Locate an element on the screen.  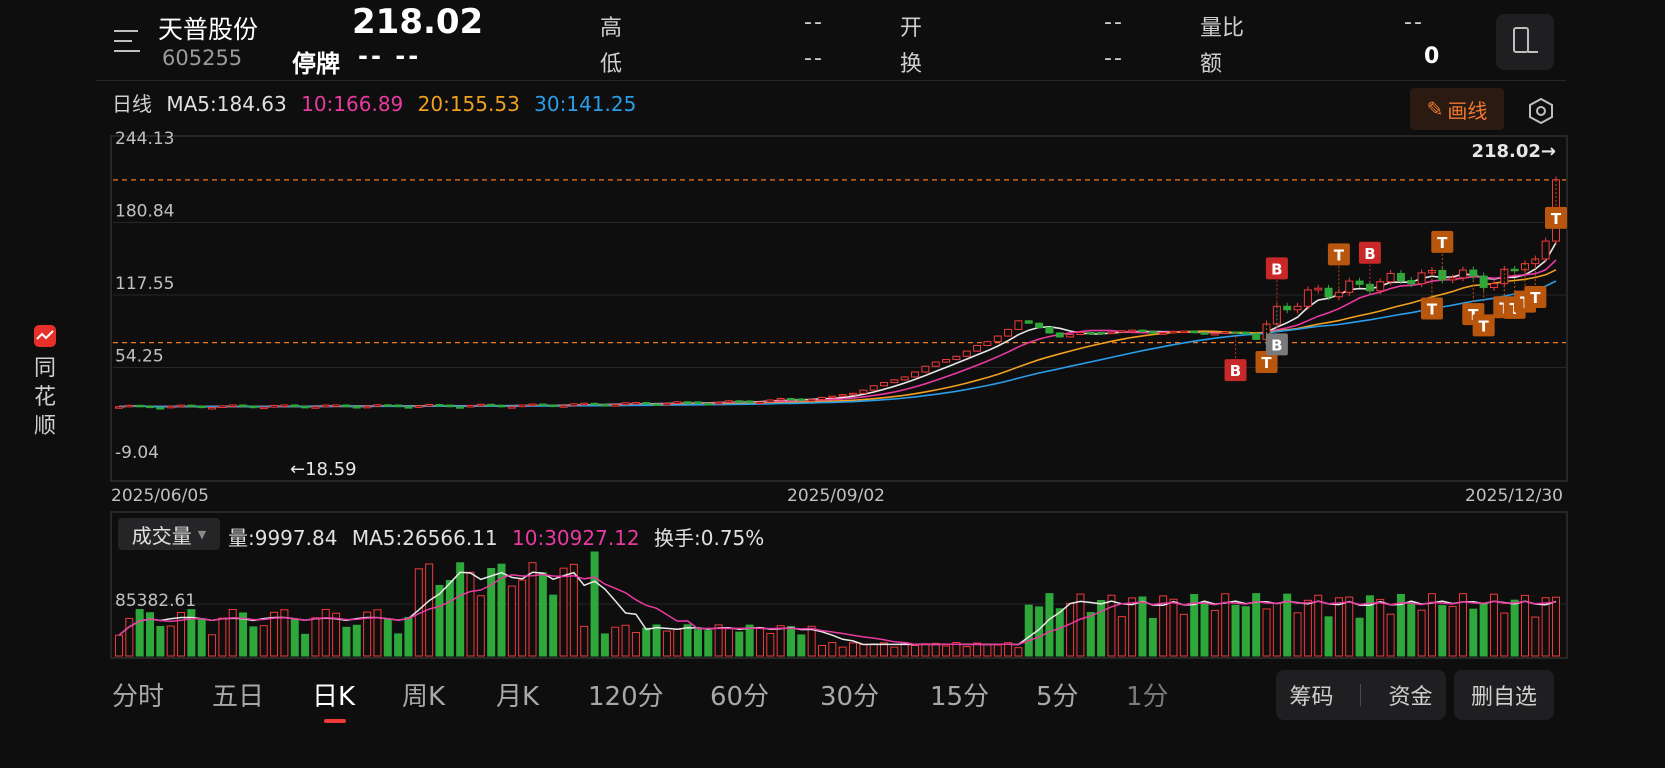
tab-15min: 15分 is located at coordinates (959, 694).